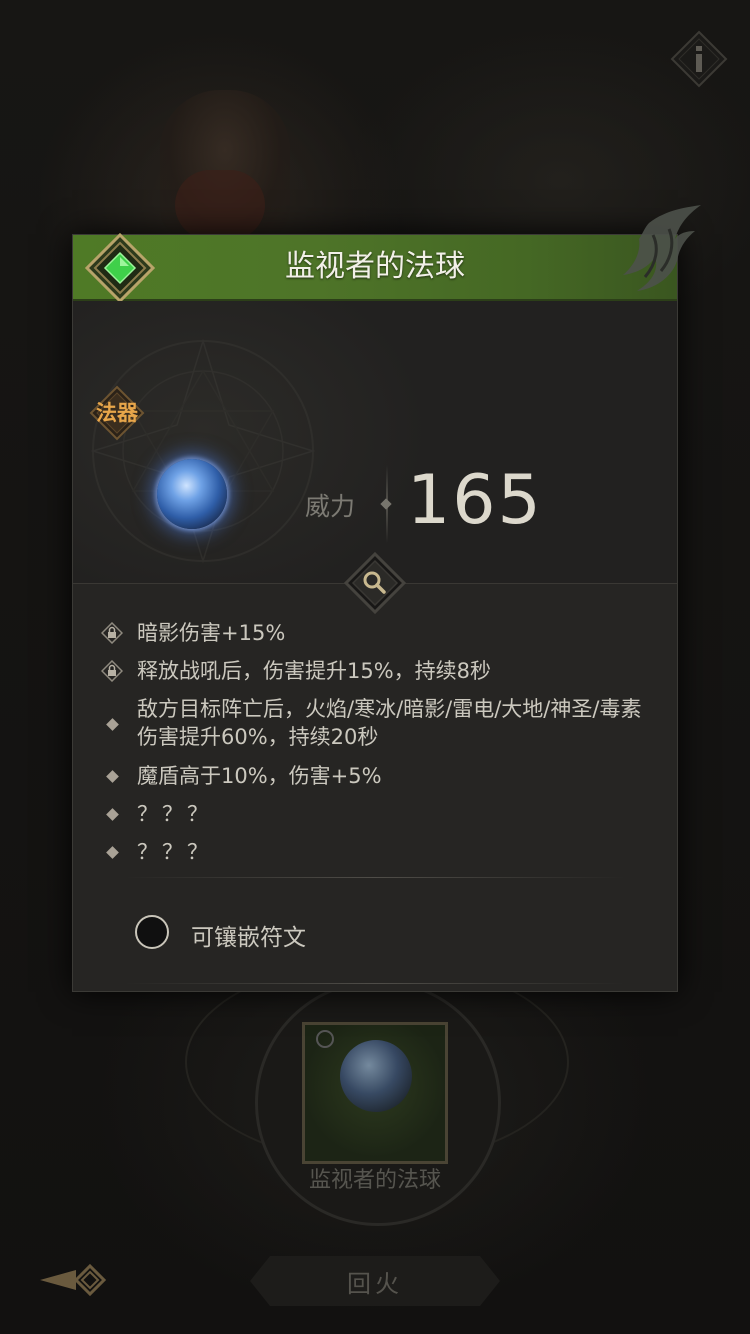 The image size is (750, 1334). Describe the element at coordinates (259, 776) in the screenshot. I see `stat-text: 魔盾高于10%，伤害+5%` at that location.